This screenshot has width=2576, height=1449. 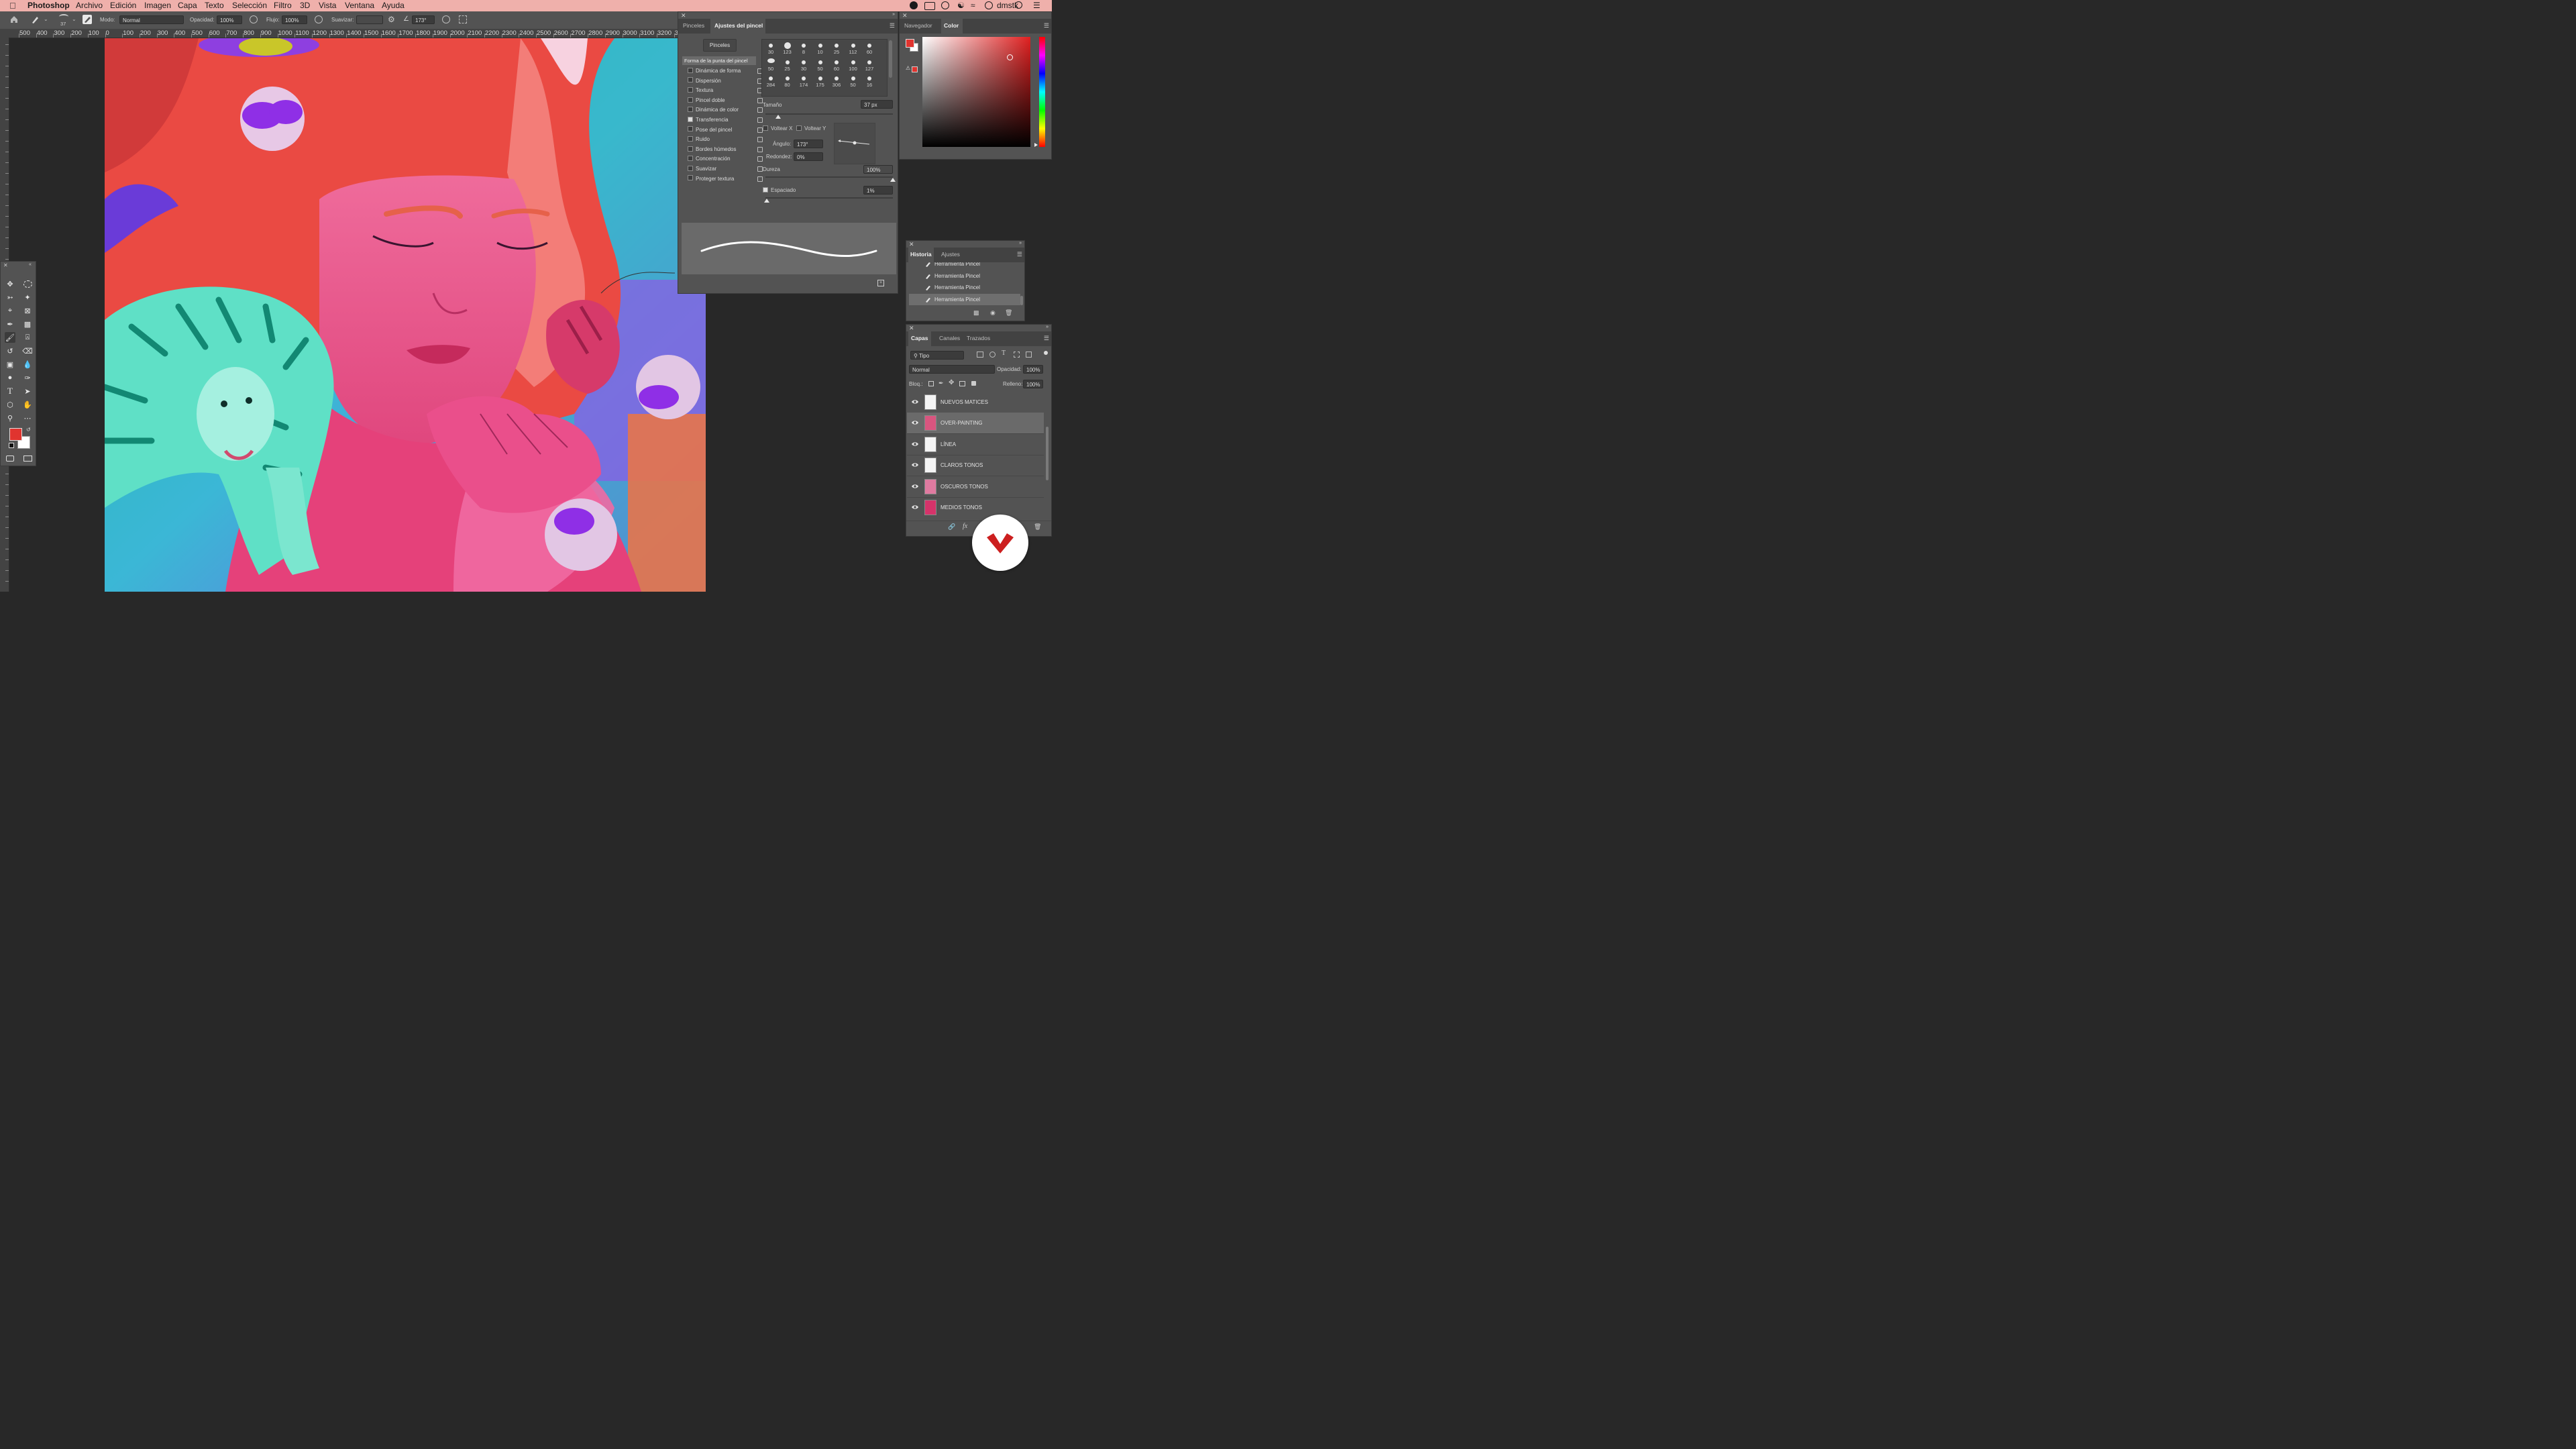 I want to click on color-picker-cursor, so click(x=1010, y=57).